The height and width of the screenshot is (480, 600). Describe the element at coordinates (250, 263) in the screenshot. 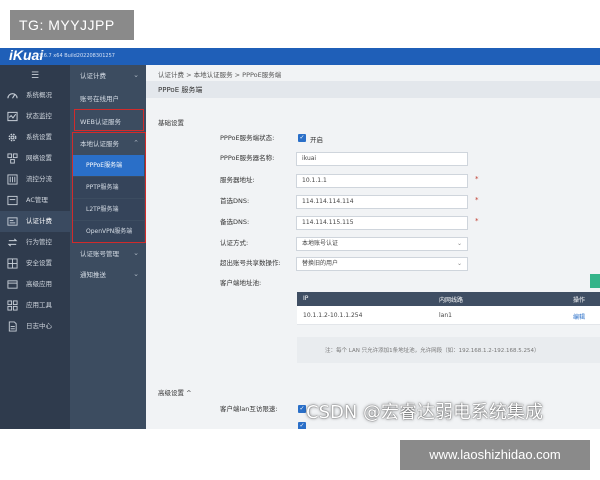

I see `share-action-label: 超出账号共享数操作:` at that location.